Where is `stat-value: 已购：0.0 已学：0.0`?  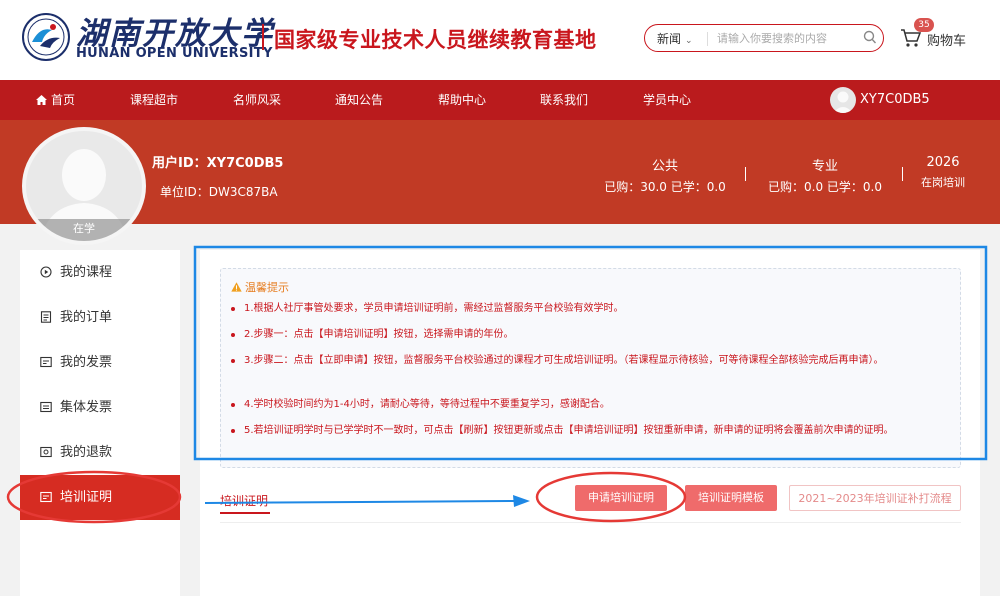
stat-value: 已购：0.0 已学：0.0 is located at coordinates (825, 187).